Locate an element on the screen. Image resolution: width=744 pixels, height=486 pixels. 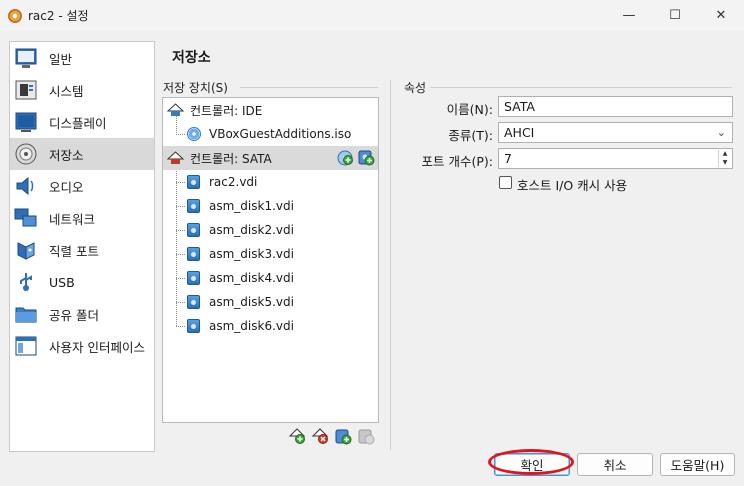
user-interface-icon is located at coordinates (26, 346).